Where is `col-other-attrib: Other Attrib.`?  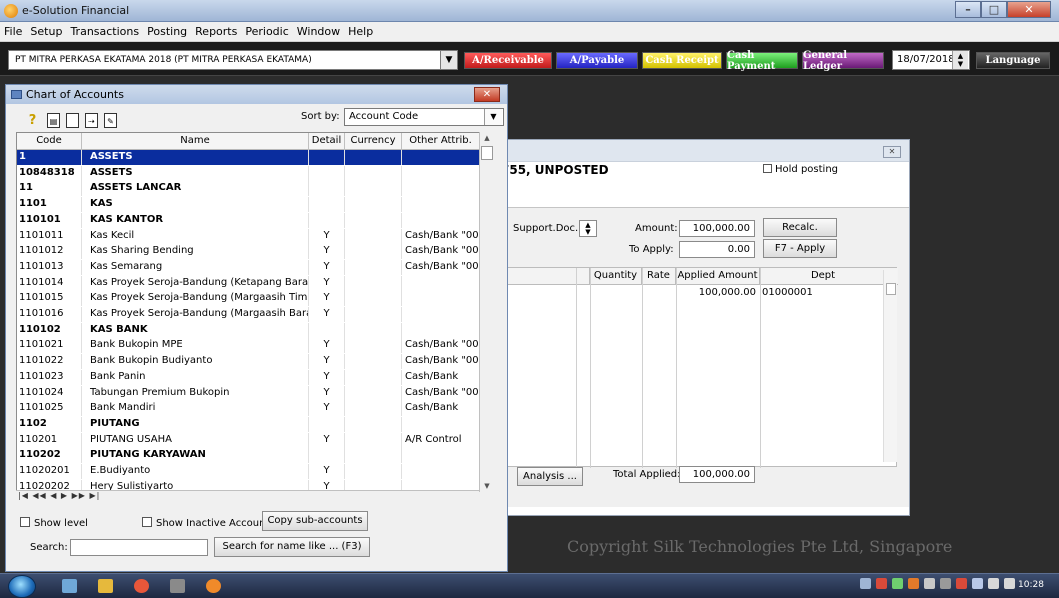 col-other-attrib: Other Attrib. is located at coordinates (441, 141).